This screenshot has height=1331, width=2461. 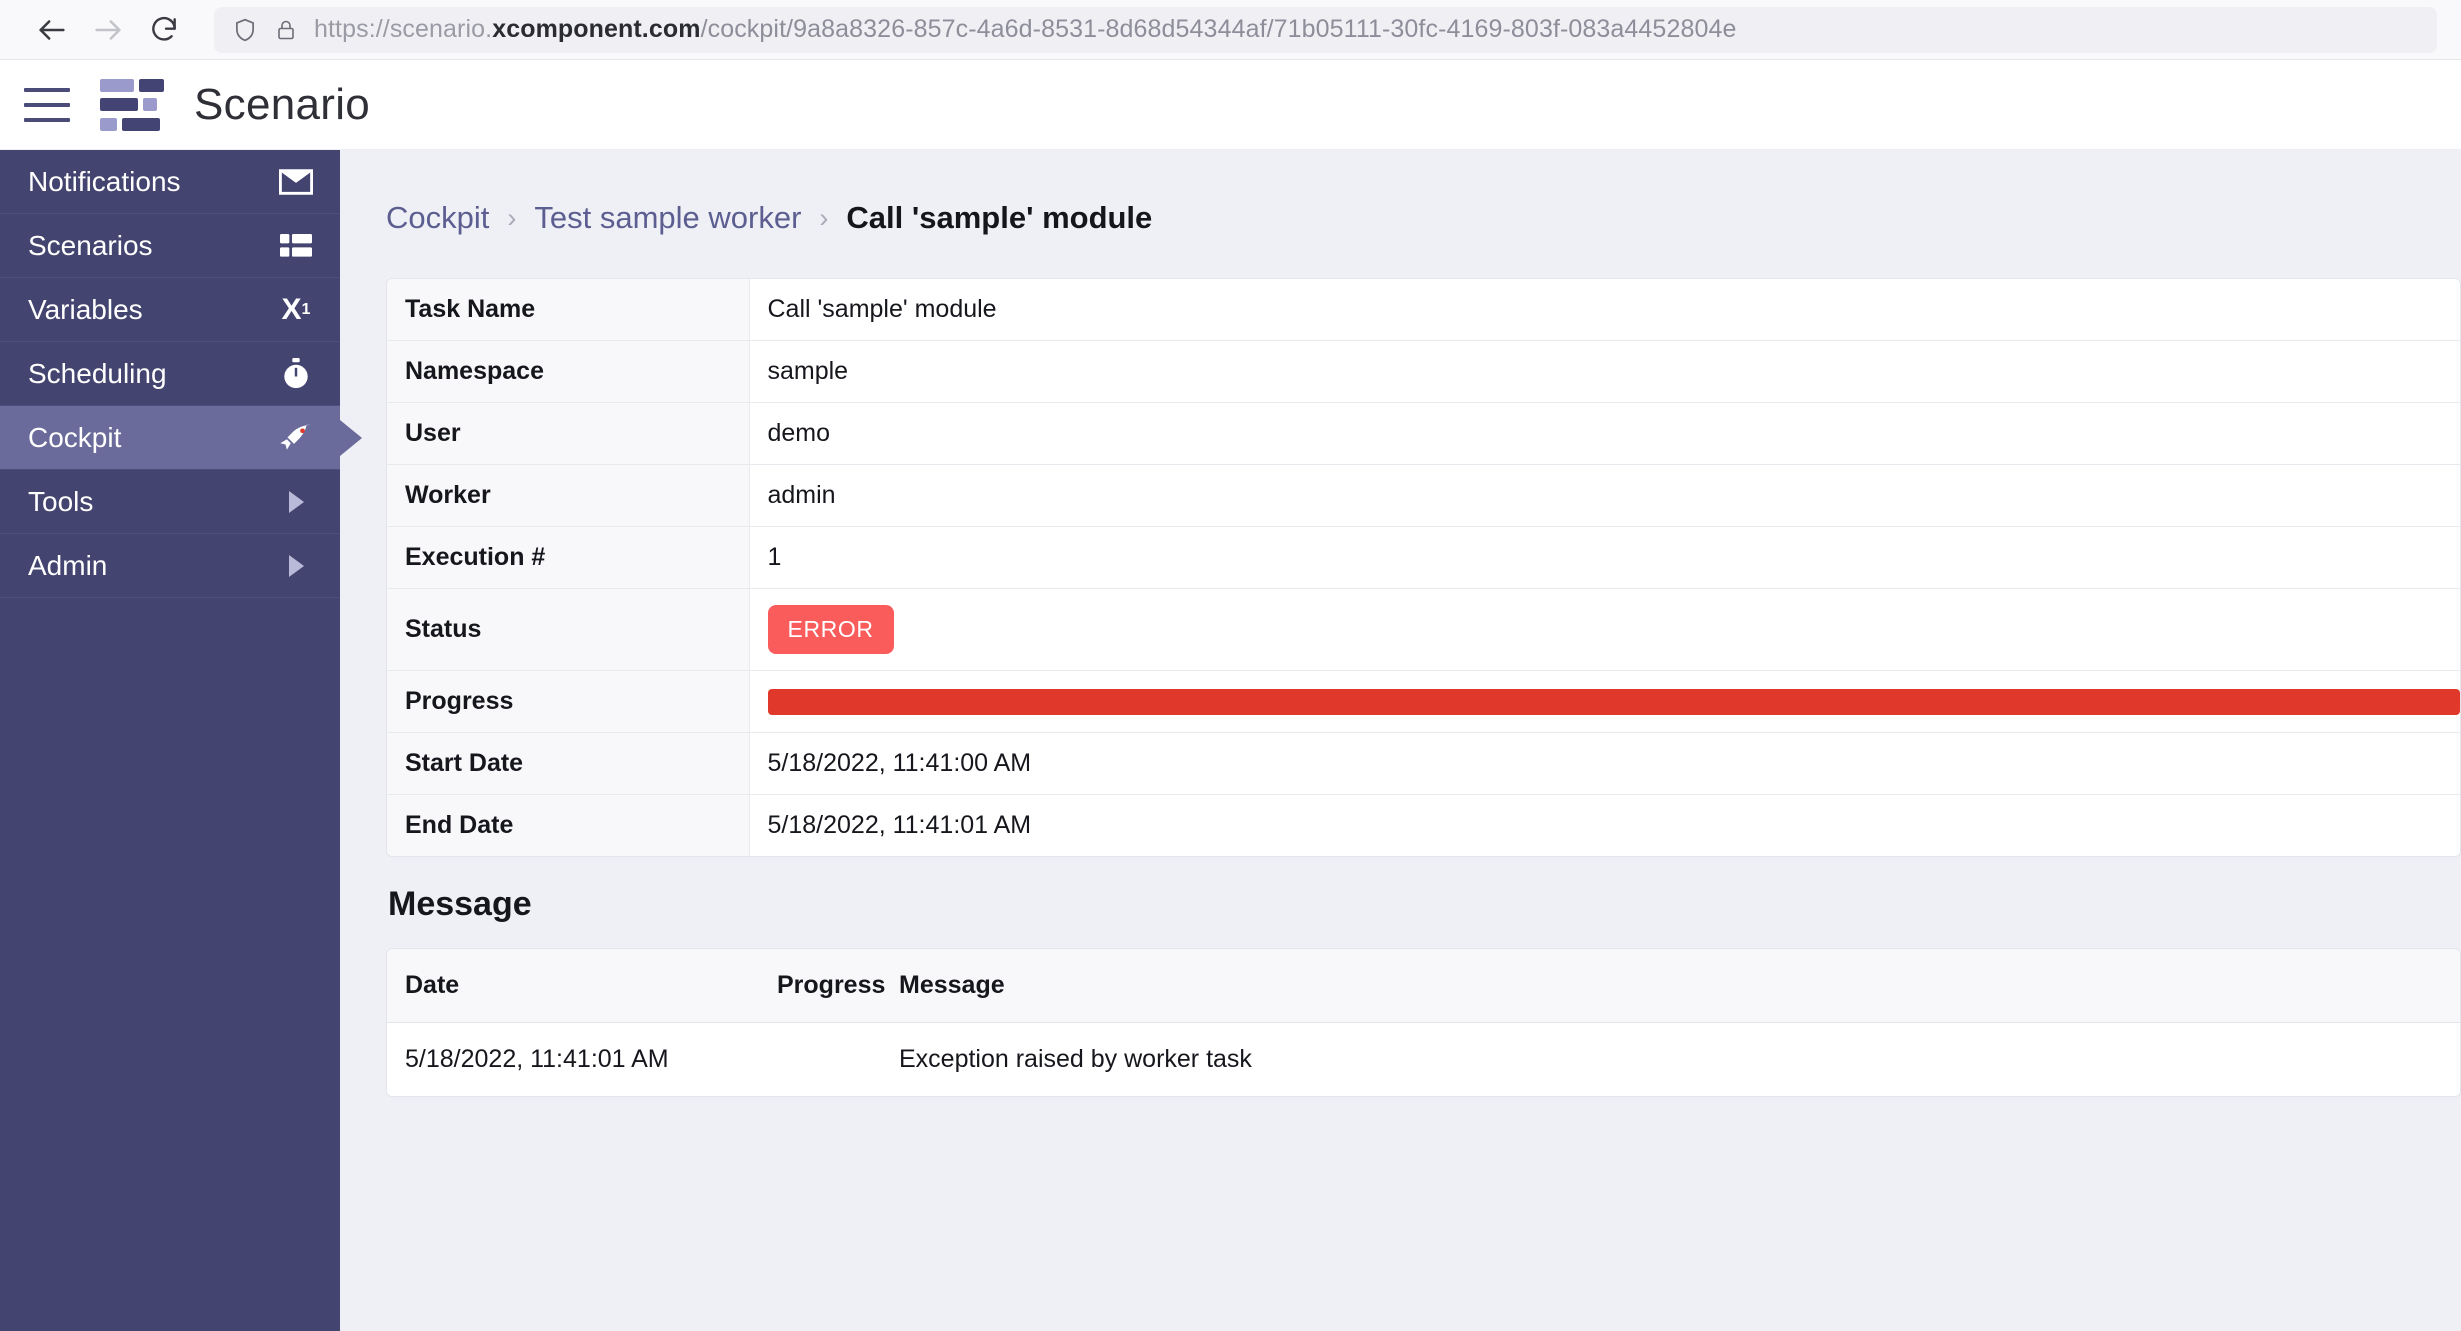 What do you see at coordinates (170, 246) in the screenshot?
I see `sidebar-item-scenarios: Scenarios` at bounding box center [170, 246].